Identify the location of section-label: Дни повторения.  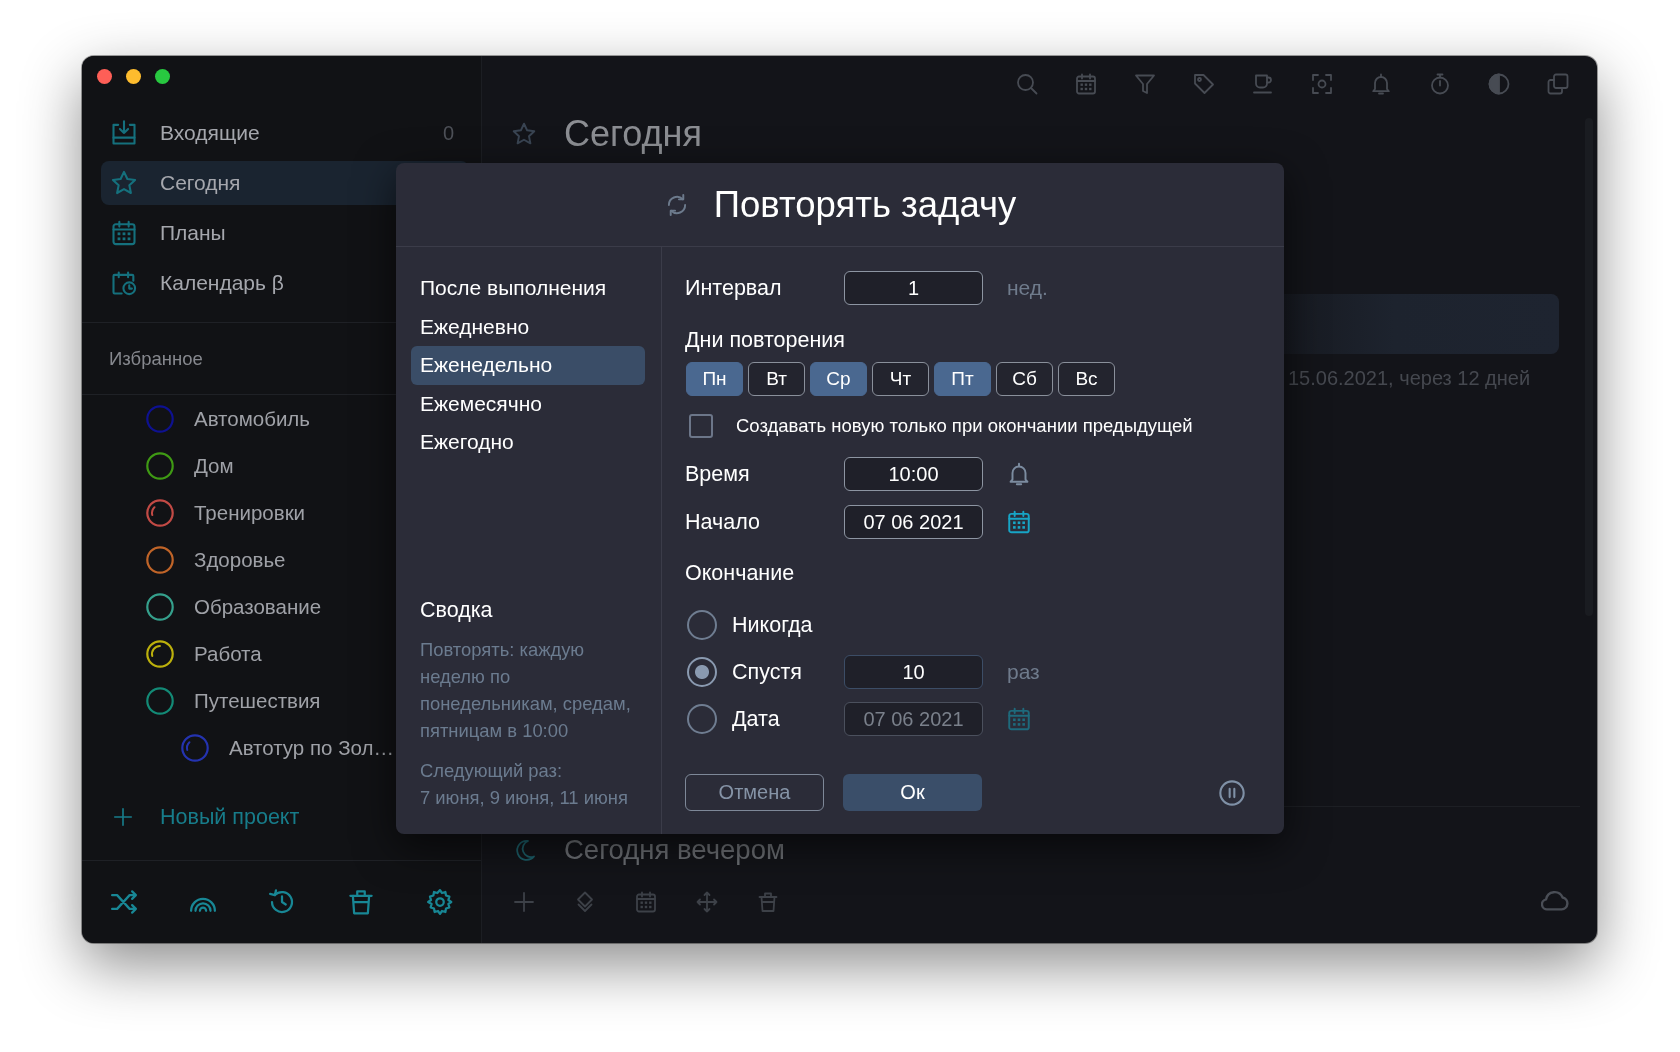
(765, 340).